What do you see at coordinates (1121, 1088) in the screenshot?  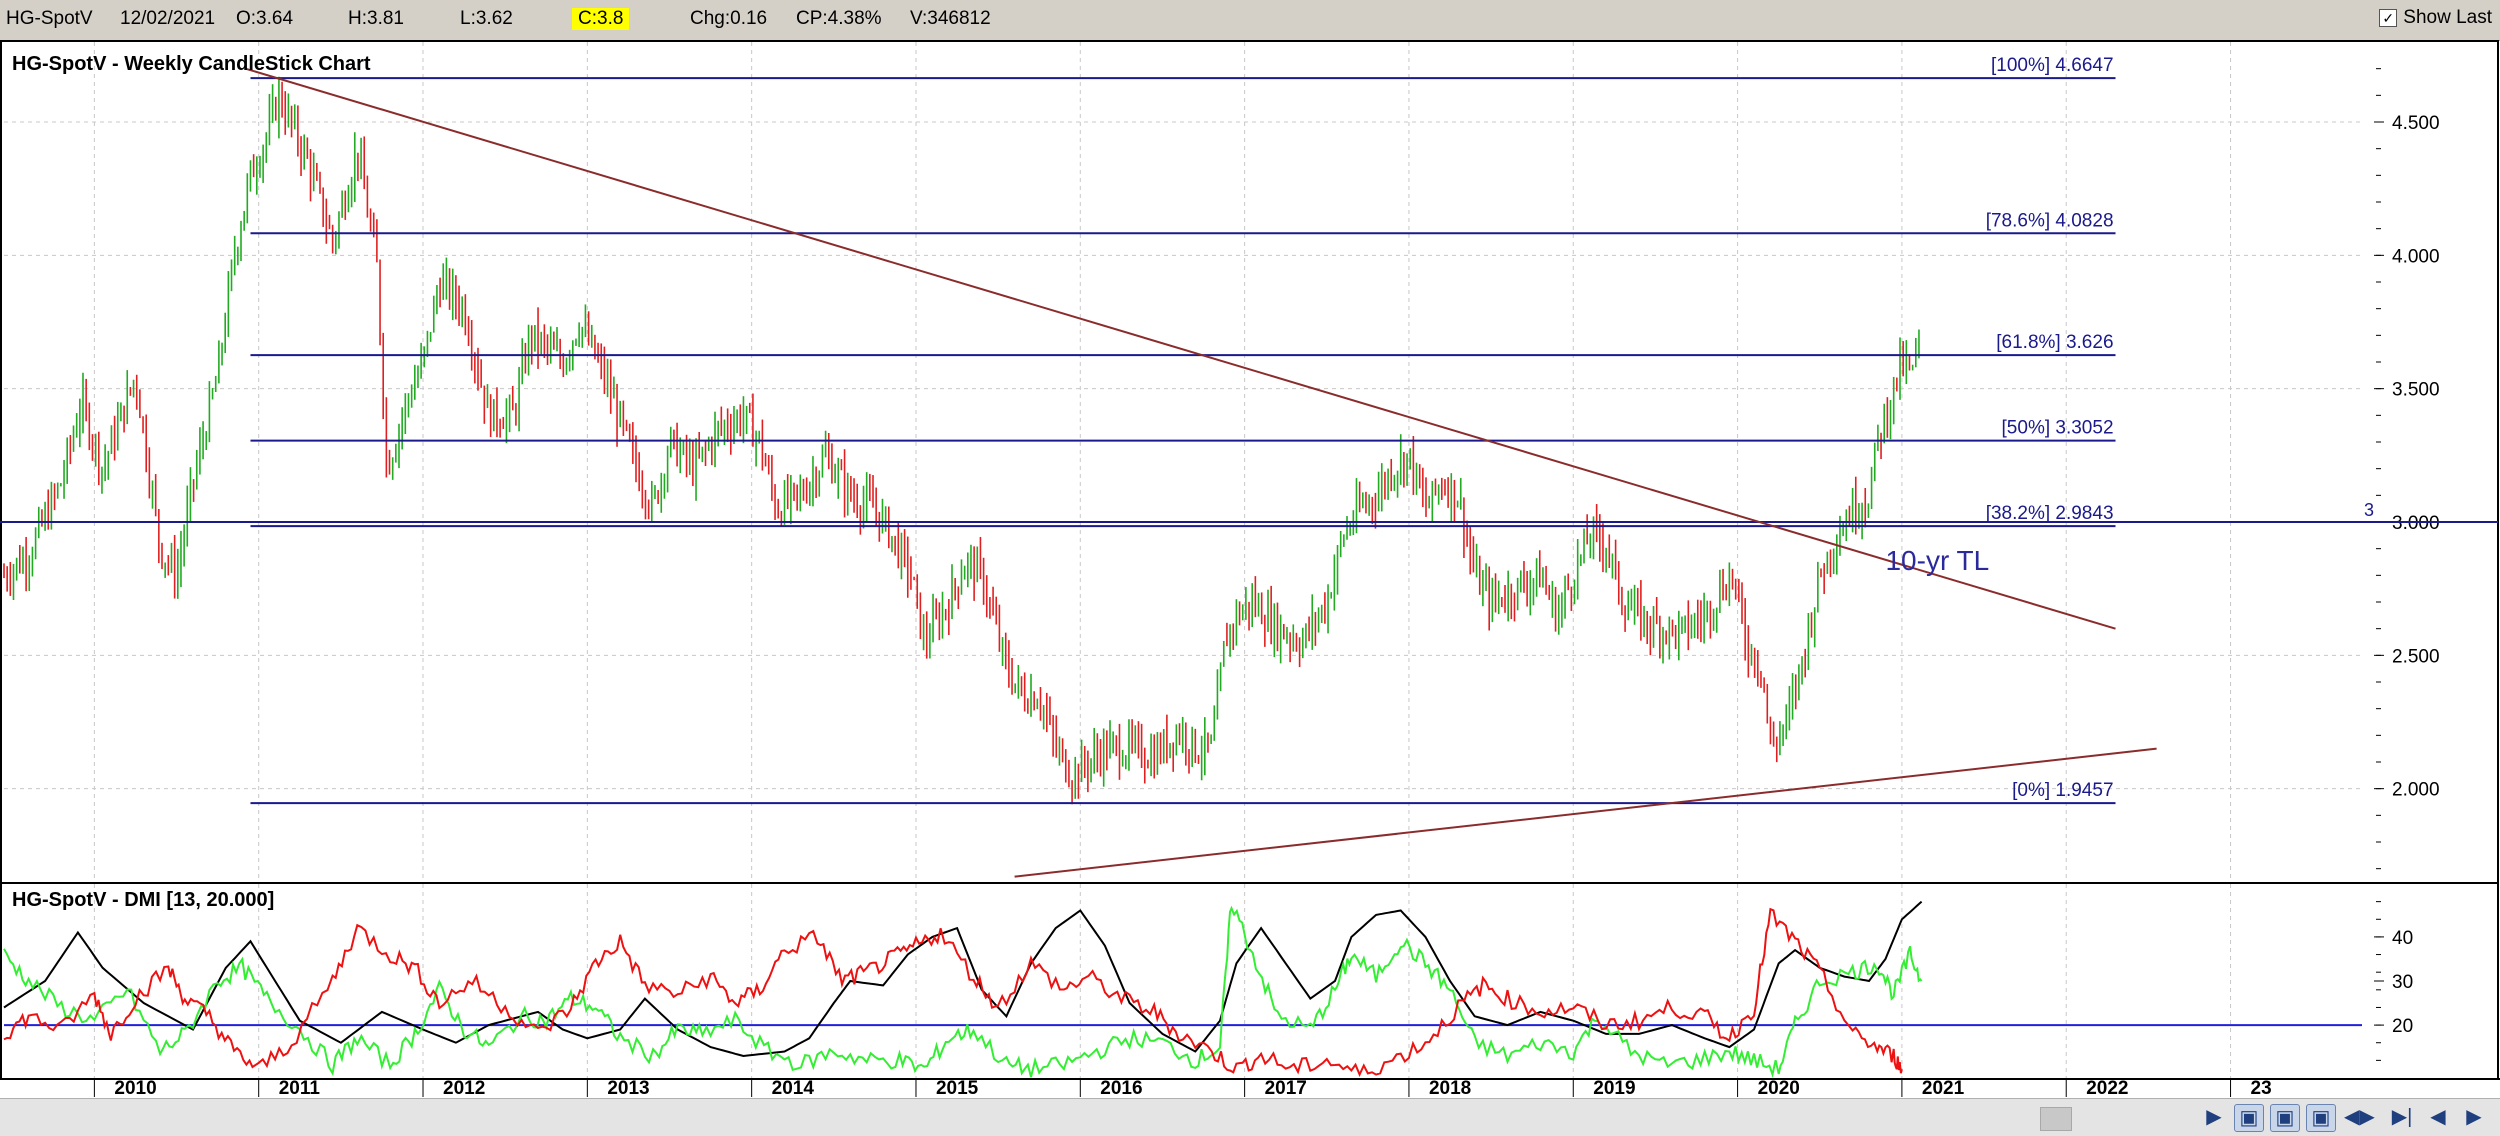 I see `x-tick-label: 2016` at bounding box center [1121, 1088].